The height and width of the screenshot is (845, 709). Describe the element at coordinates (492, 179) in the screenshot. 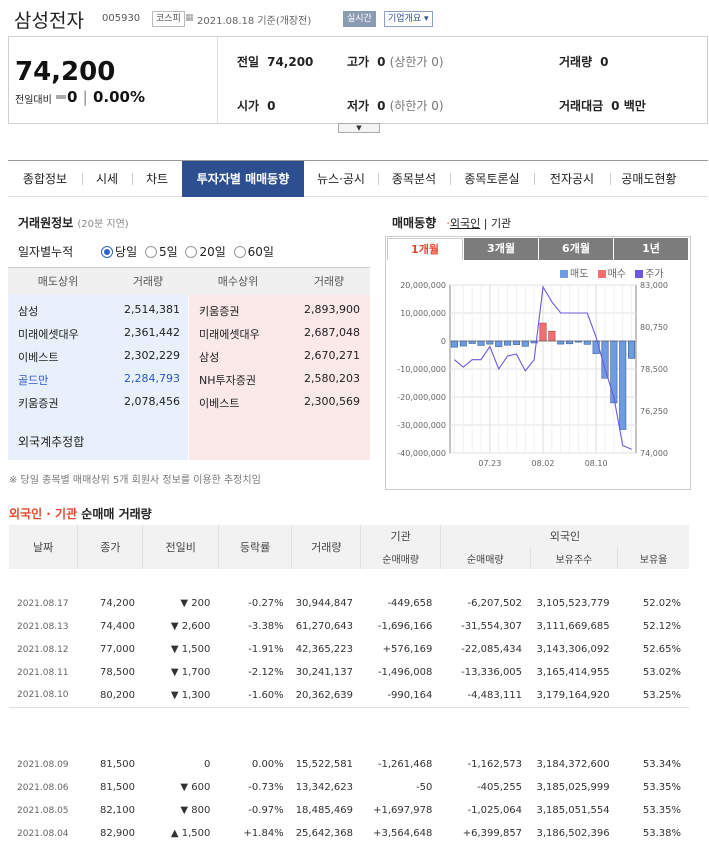

I see `tab-discussion: 종목토론실` at that location.